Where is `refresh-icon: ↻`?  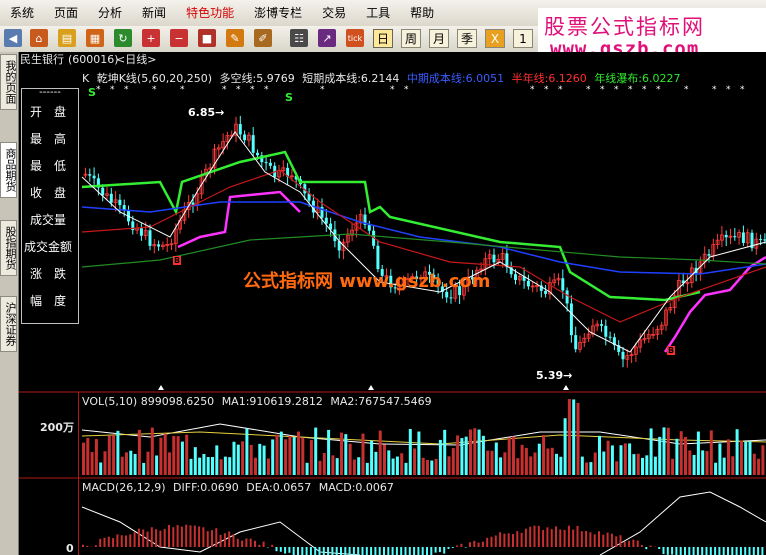
refresh-icon: ↻ is located at coordinates (123, 38).